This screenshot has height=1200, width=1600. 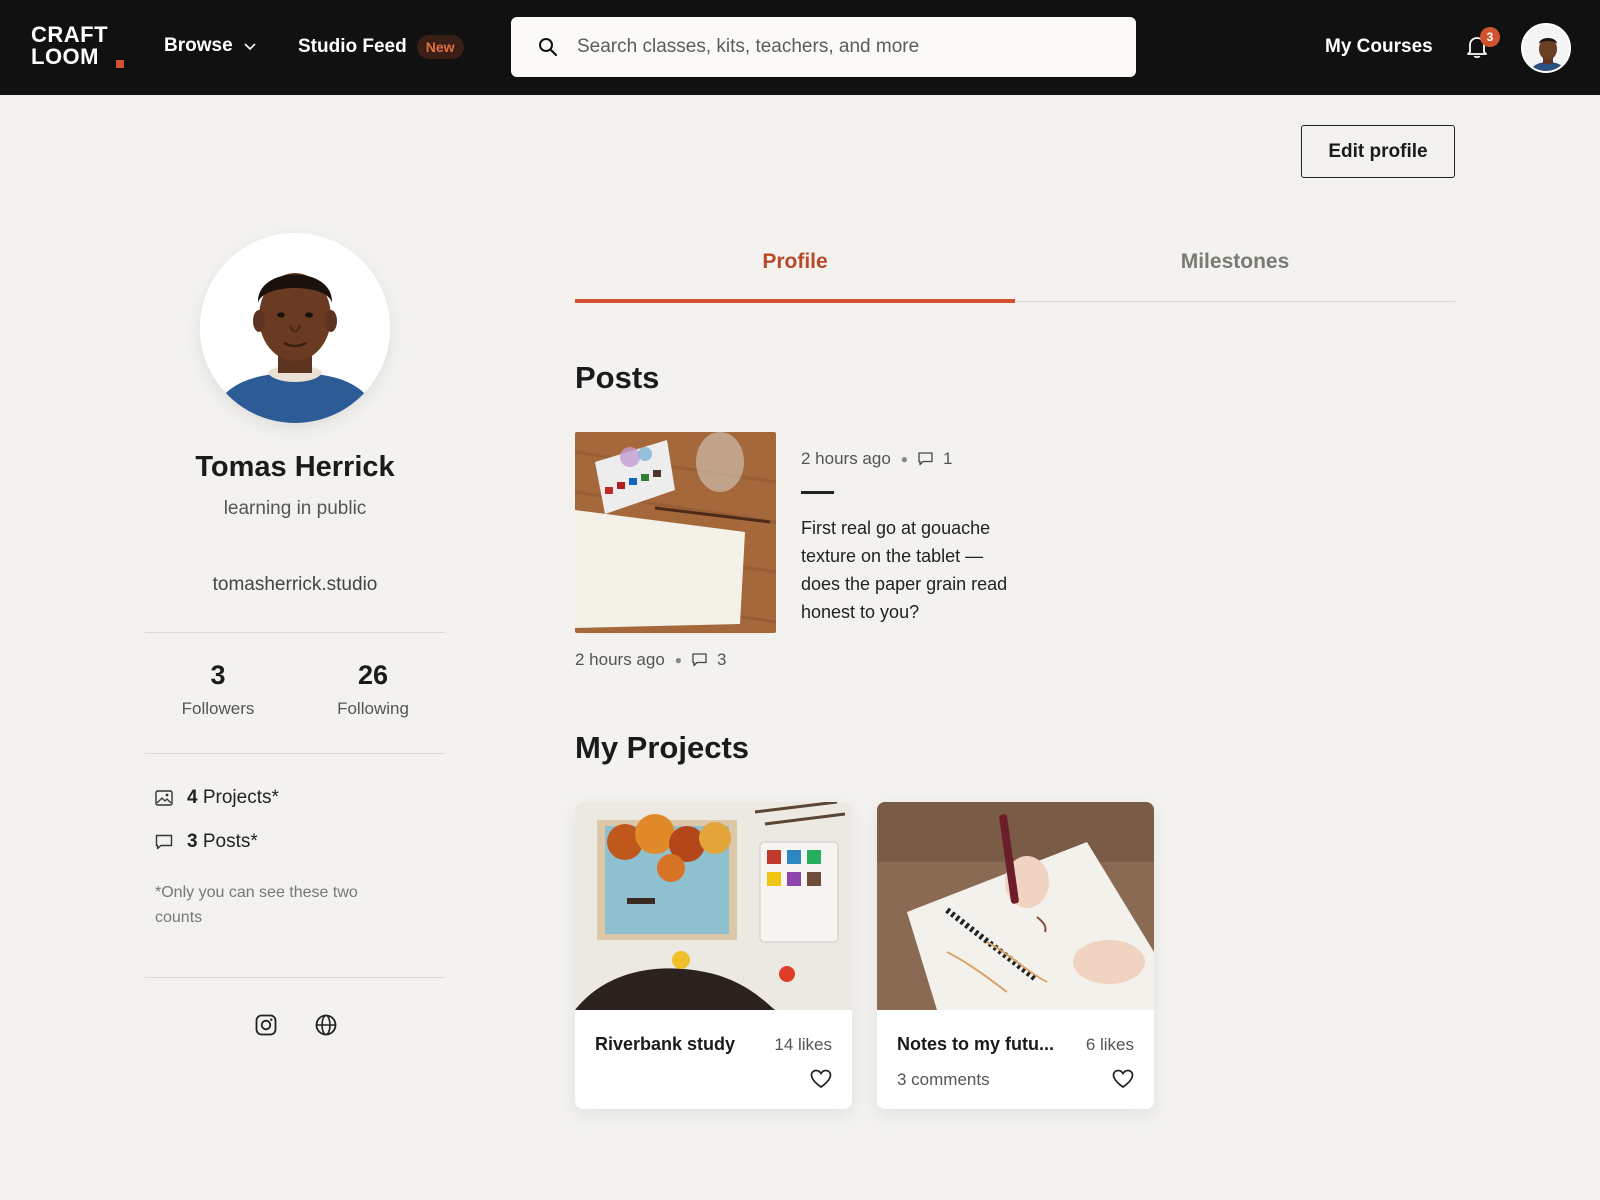 I want to click on search-icon, so click(x=548, y=47).